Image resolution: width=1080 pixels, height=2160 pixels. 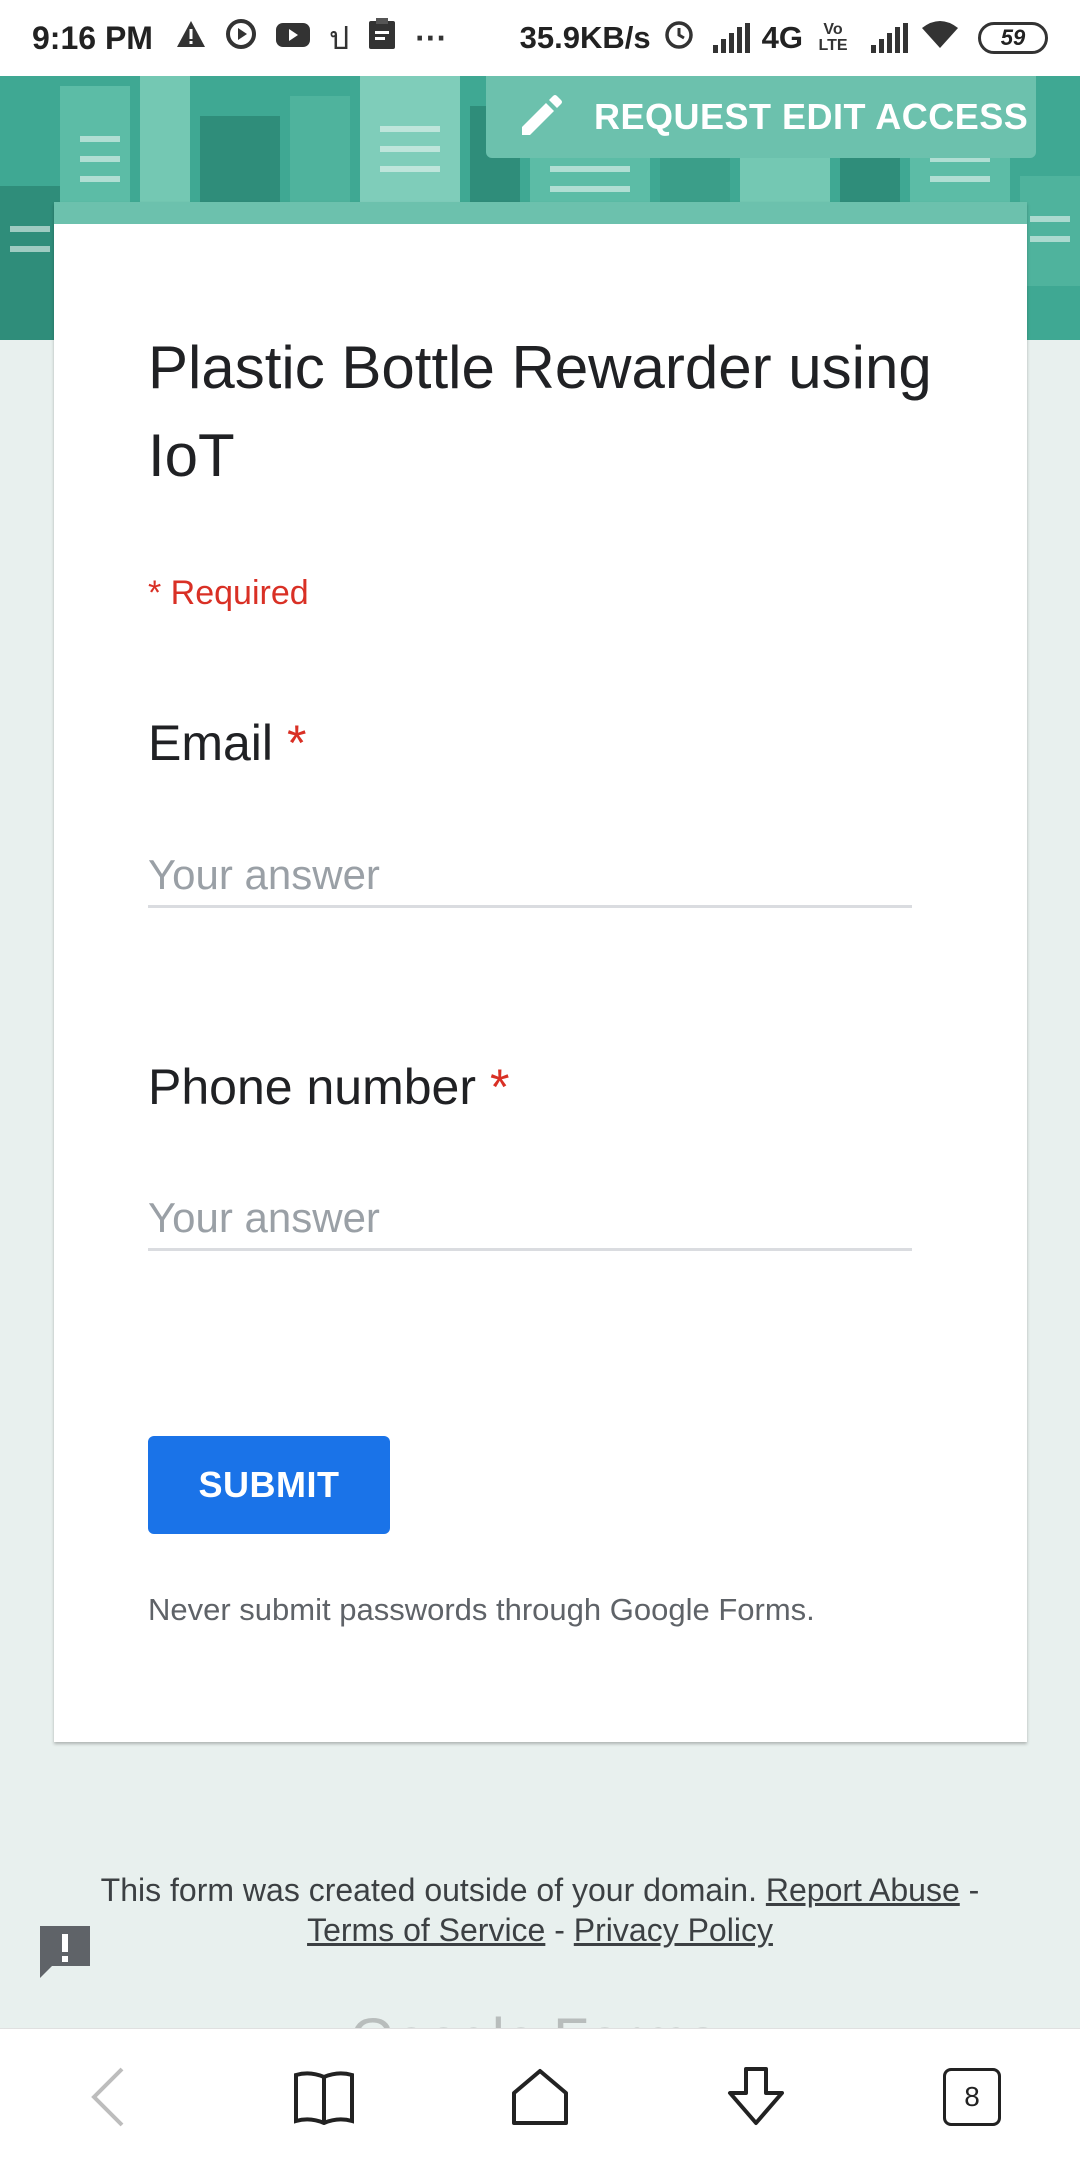 I want to click on youtube-icon, so click(x=293, y=38).